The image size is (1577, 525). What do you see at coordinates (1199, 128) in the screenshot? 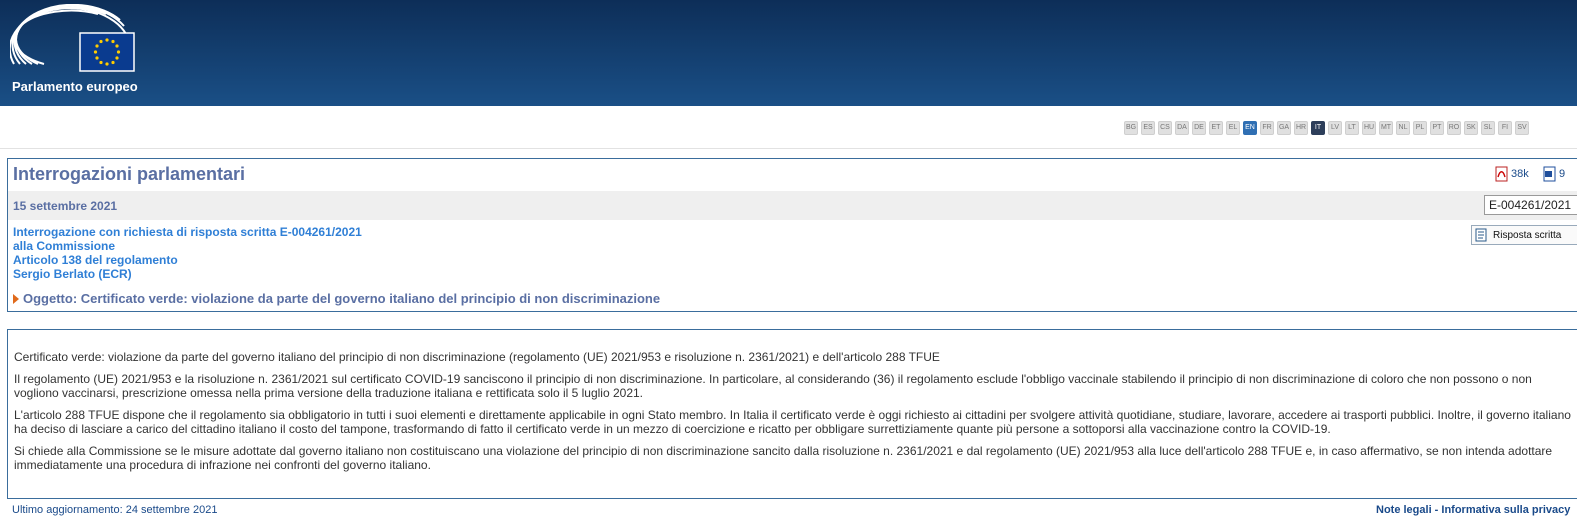
I see `language-de: DE` at bounding box center [1199, 128].